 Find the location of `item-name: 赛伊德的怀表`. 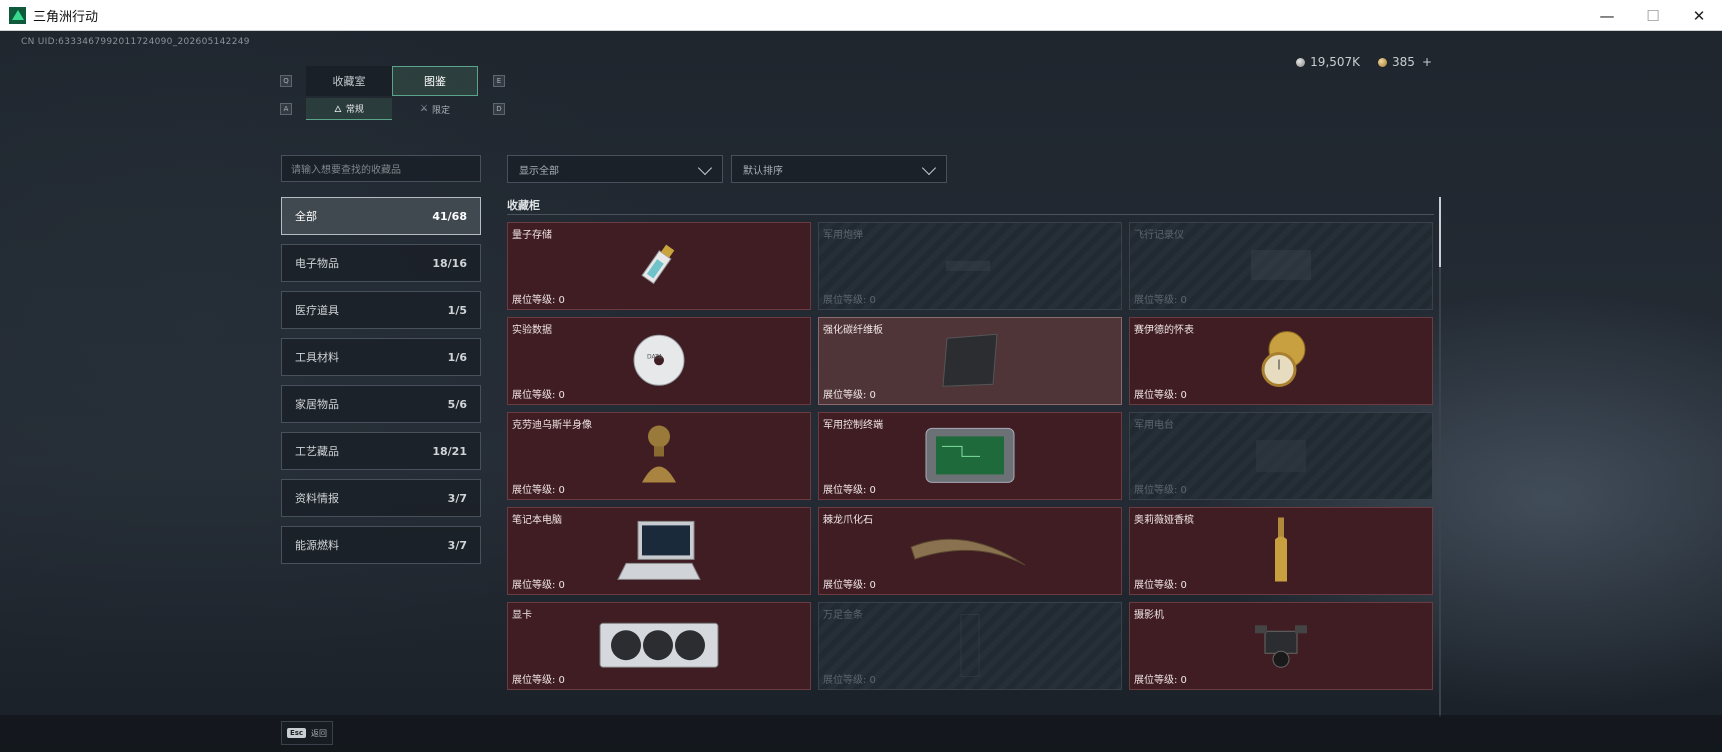

item-name: 赛伊德的怀表 is located at coordinates (1164, 330).